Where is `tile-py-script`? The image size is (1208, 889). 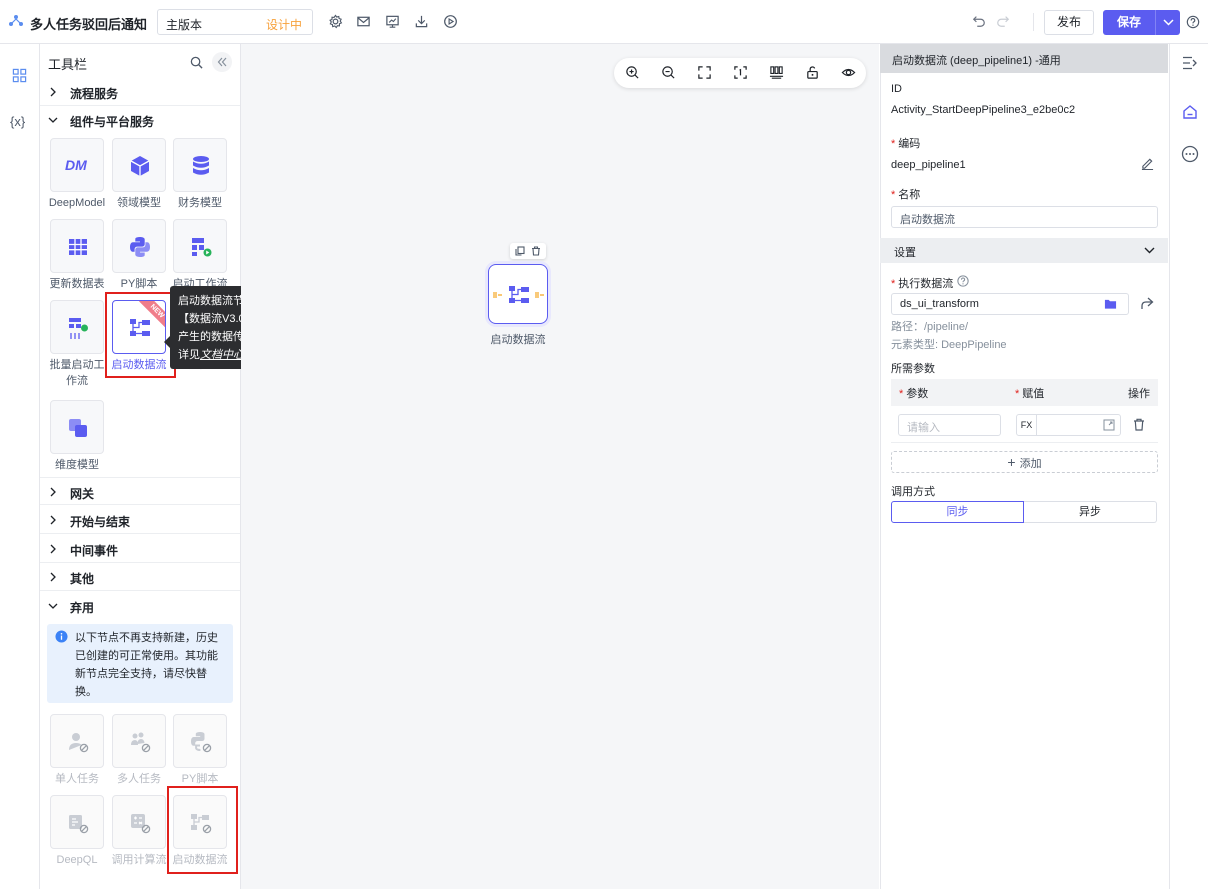 tile-py-script is located at coordinates (139, 246).